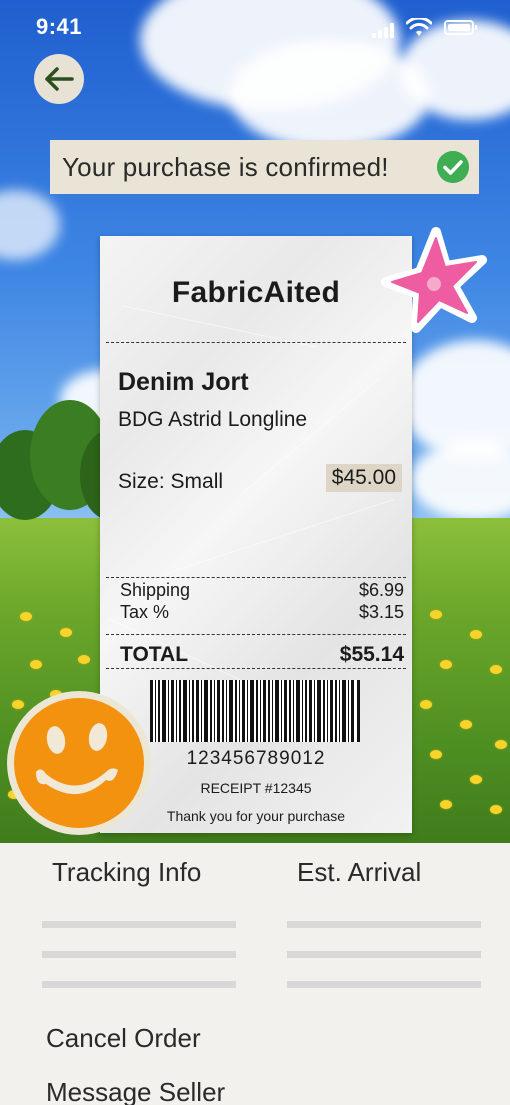  Describe the element at coordinates (460, 27) in the screenshot. I see `battery-icon` at that location.